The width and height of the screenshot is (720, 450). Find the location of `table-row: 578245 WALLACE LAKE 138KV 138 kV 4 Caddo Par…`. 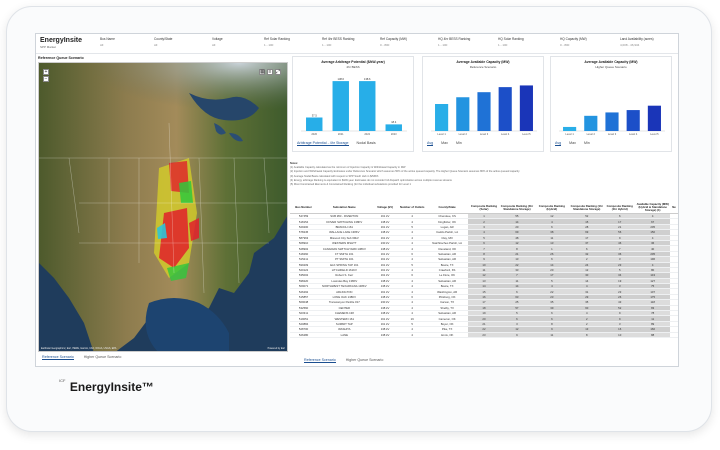

table-row: 578245 WALLACE LAKE 138KV 138 kV 4 Caddo Par… is located at coordinates (484, 232).